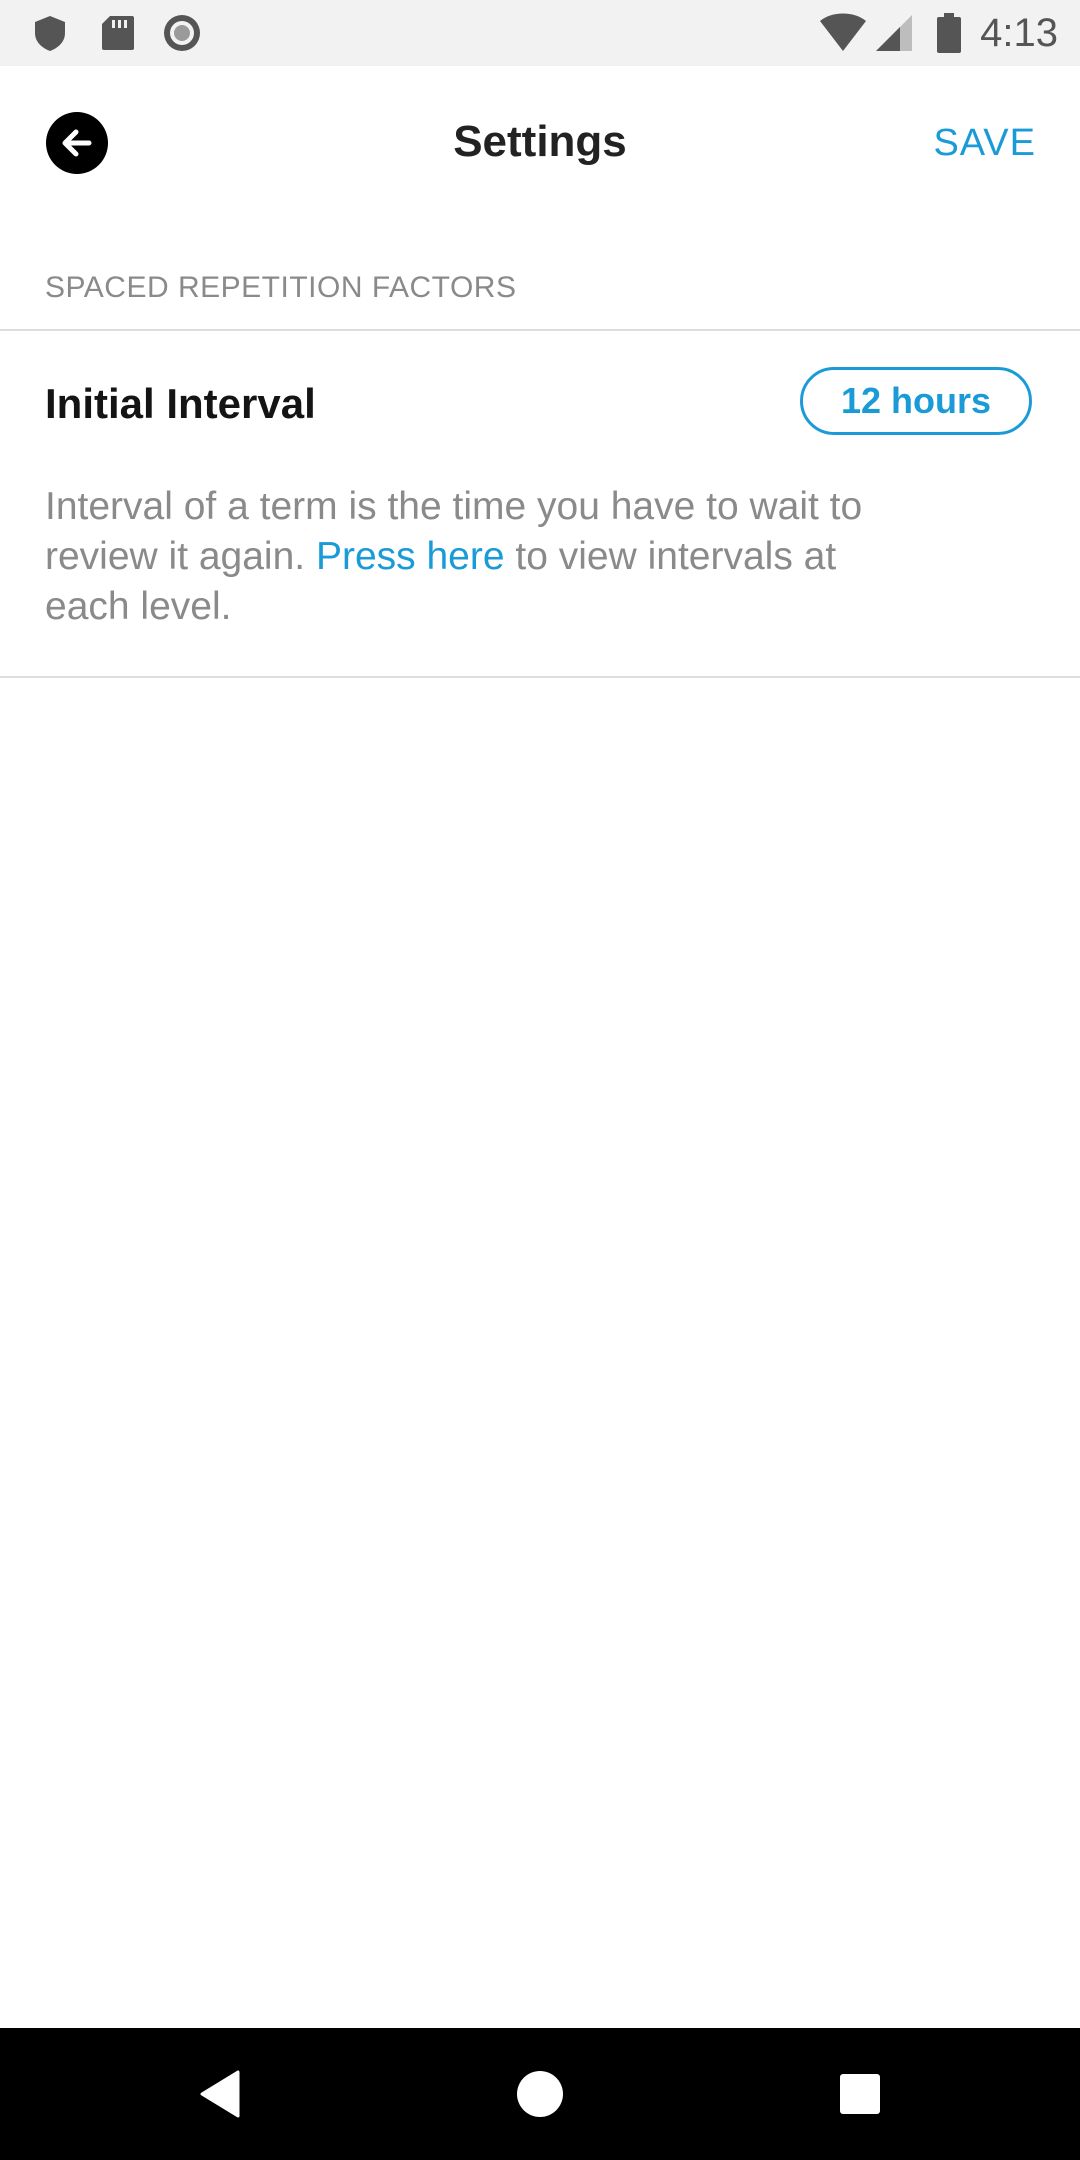  I want to click on nav-home-button, so click(540, 2094).